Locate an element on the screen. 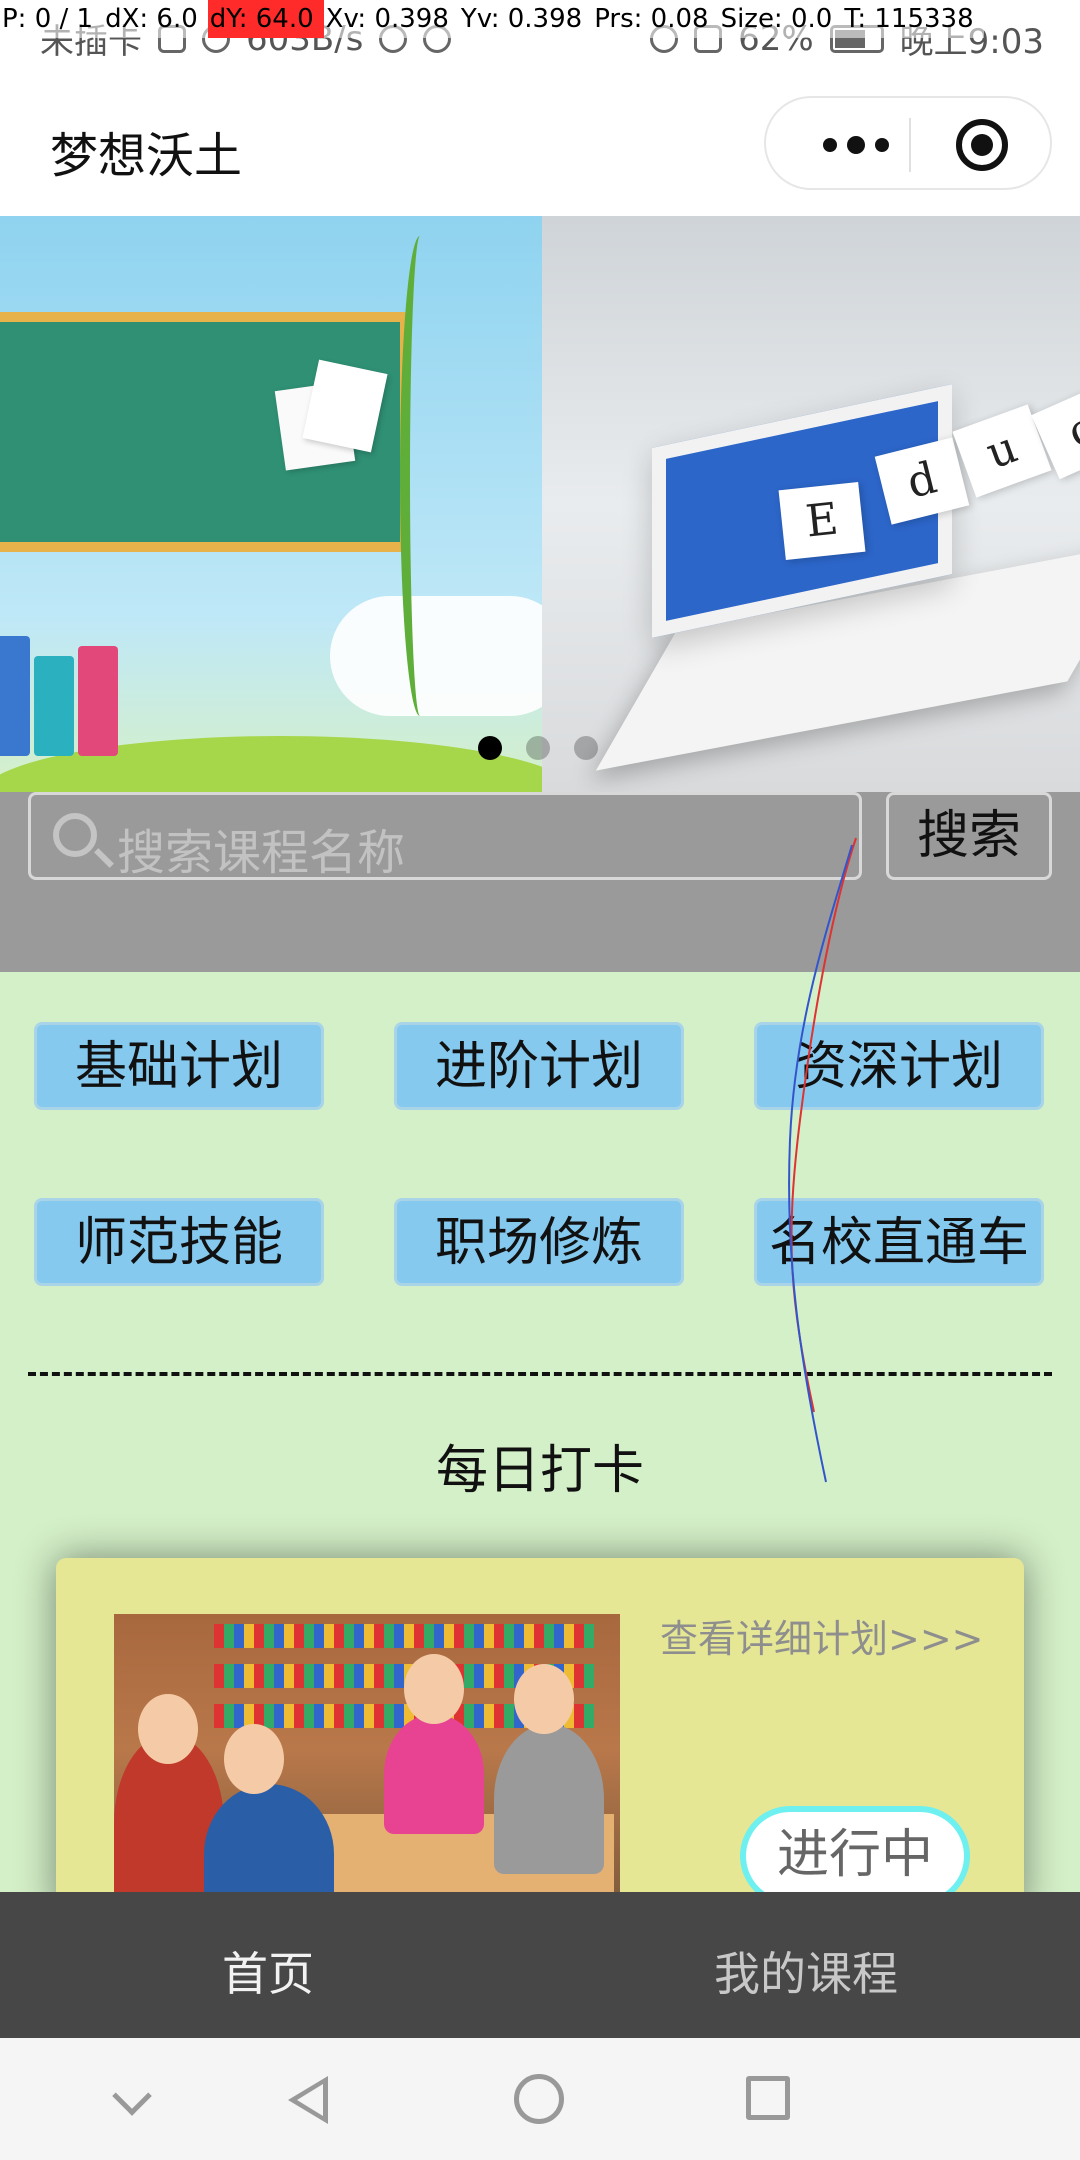 Image resolution: width=1080 pixels, height=2160 pixels. carousel-indicator is located at coordinates (538, 748).